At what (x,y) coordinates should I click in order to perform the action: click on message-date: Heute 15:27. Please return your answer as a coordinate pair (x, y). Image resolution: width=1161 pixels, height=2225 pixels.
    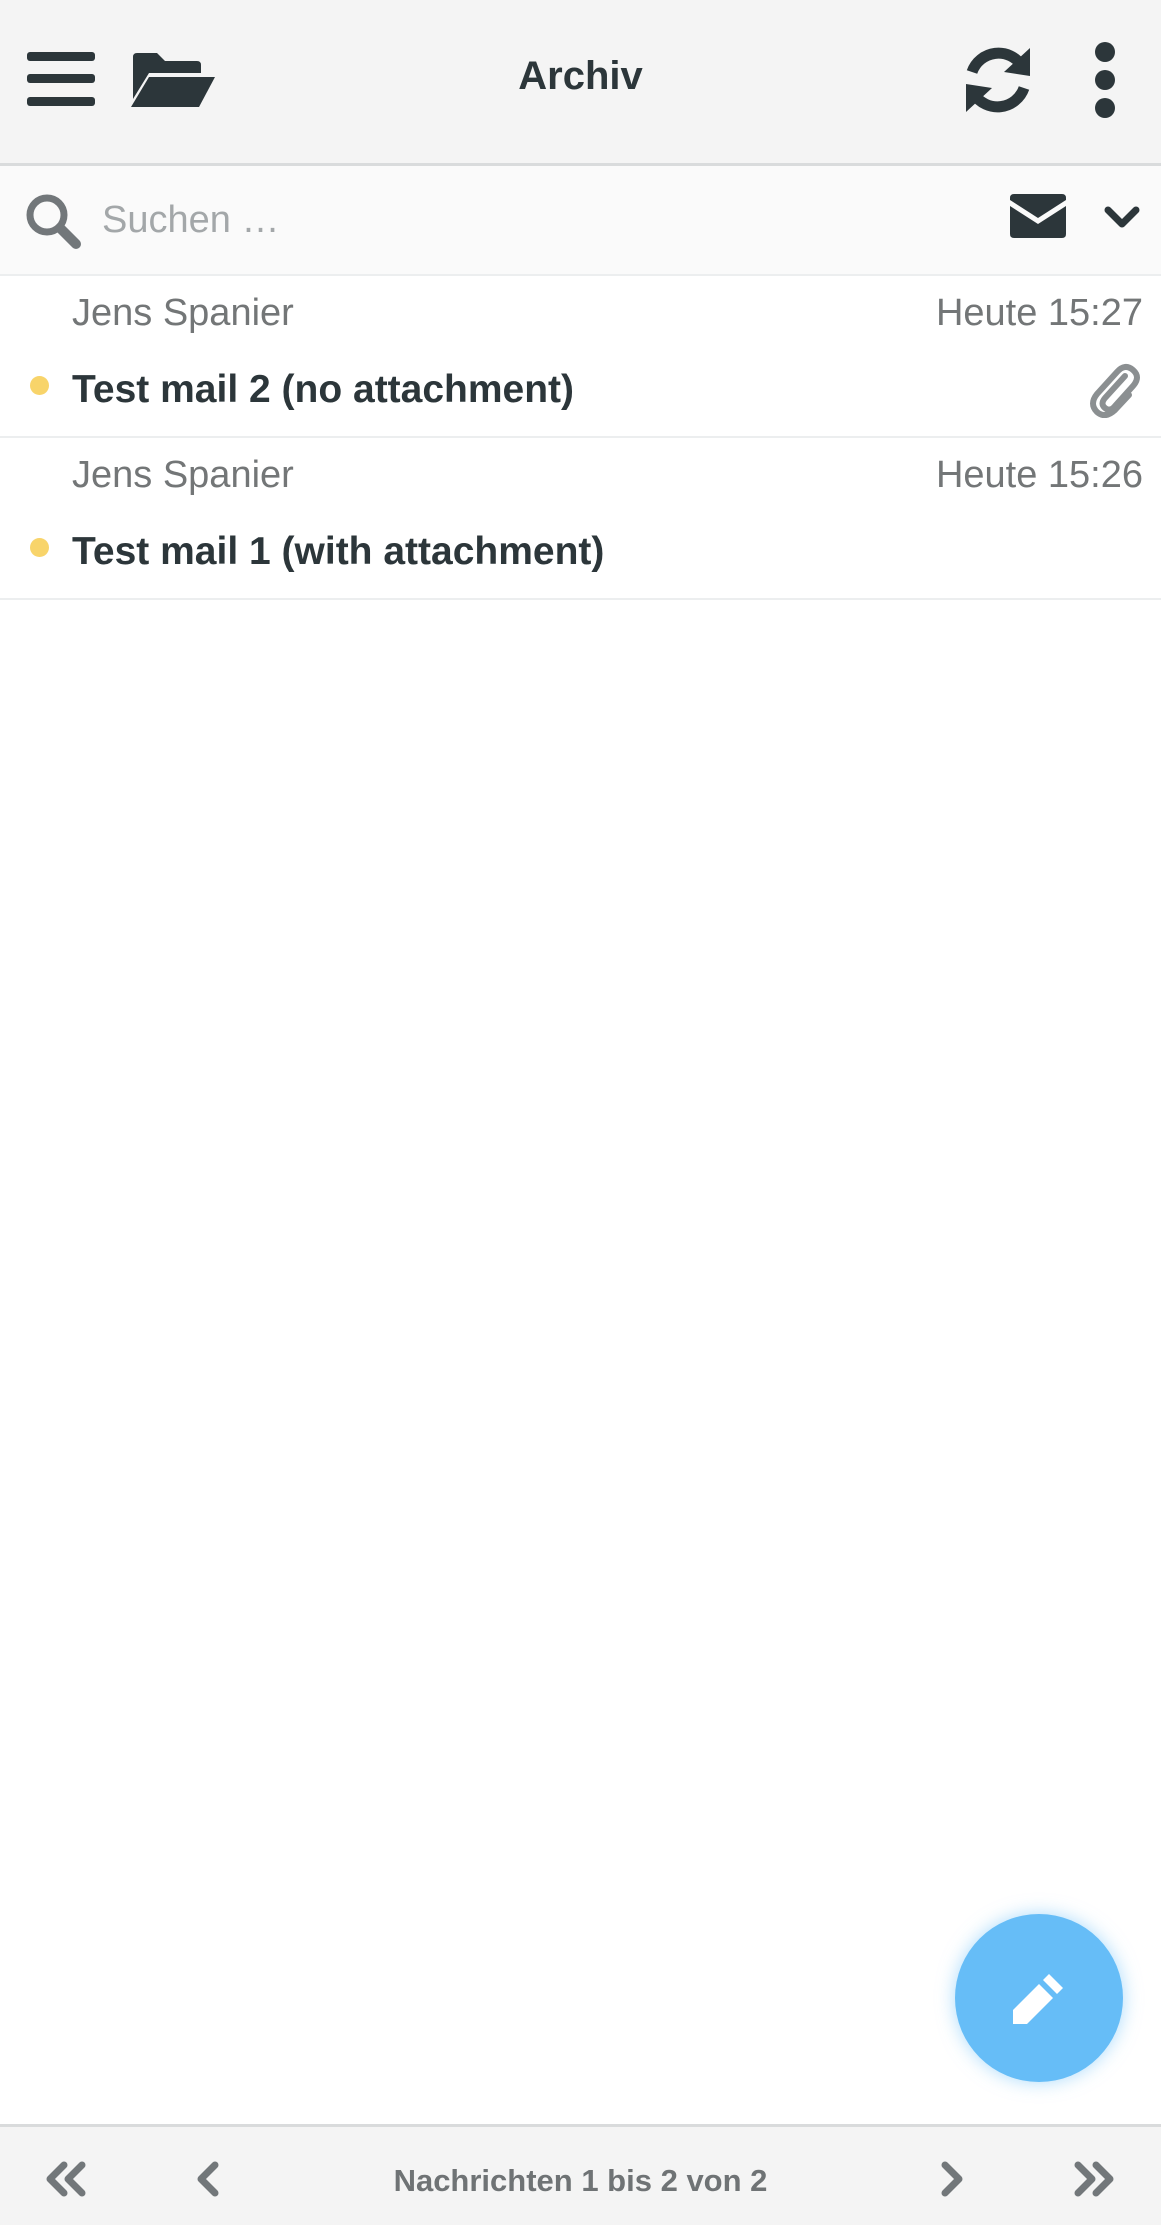
    Looking at the image, I should click on (1039, 313).